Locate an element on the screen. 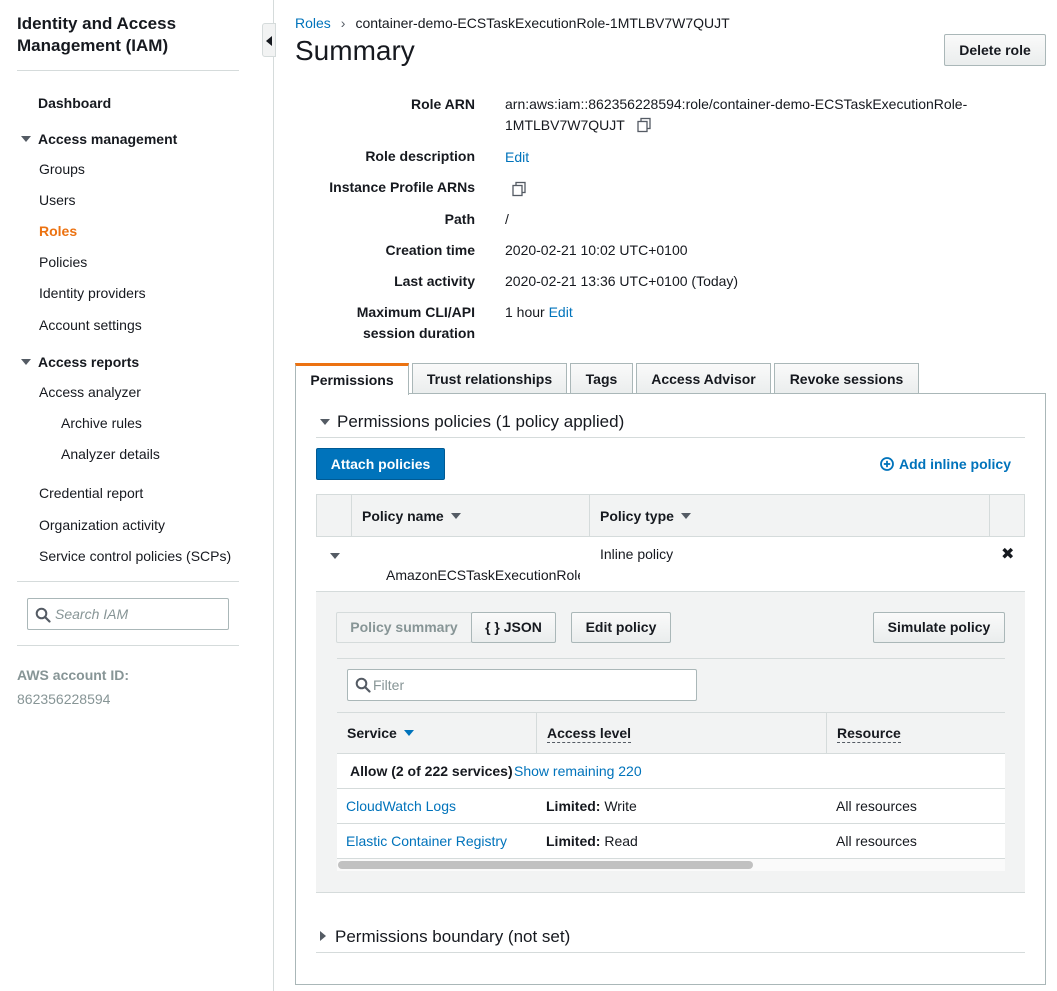  permissions-boundary-title: Permissions boundary (not set) is located at coordinates (453, 936).